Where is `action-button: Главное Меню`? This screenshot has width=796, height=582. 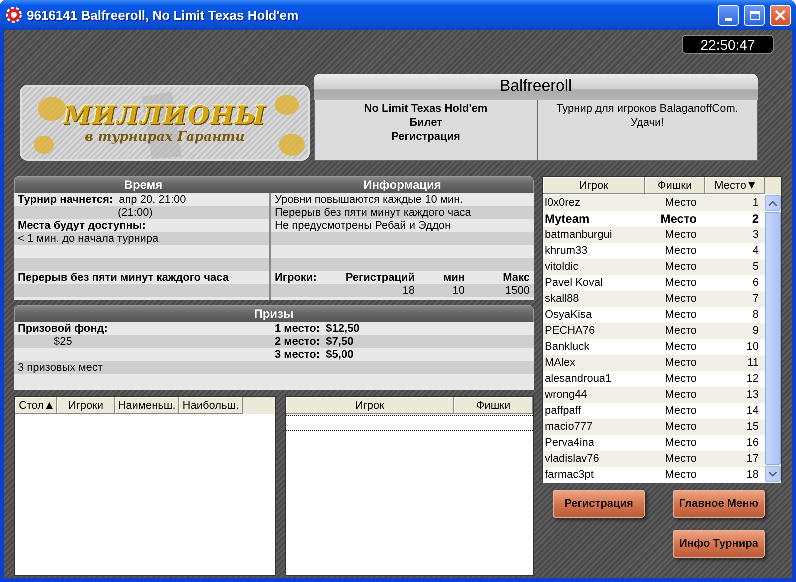
action-button: Главное Меню is located at coordinates (719, 504).